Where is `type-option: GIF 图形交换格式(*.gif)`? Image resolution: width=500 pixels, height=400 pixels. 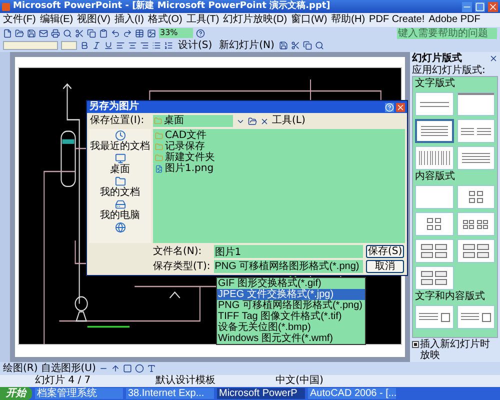
type-option: GIF 图形交换格式(*.gif) is located at coordinates (291, 283).